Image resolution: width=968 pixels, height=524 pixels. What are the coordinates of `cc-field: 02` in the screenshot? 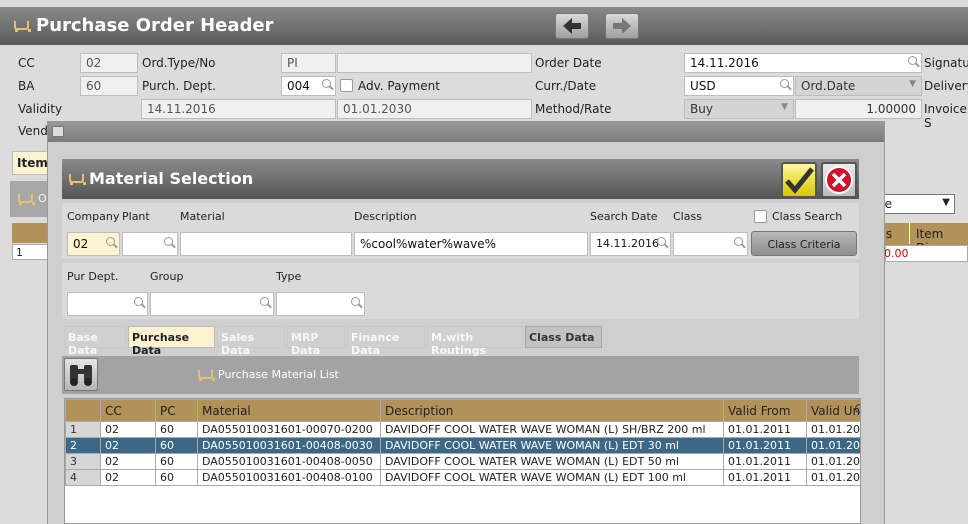 It's located at (109, 63).